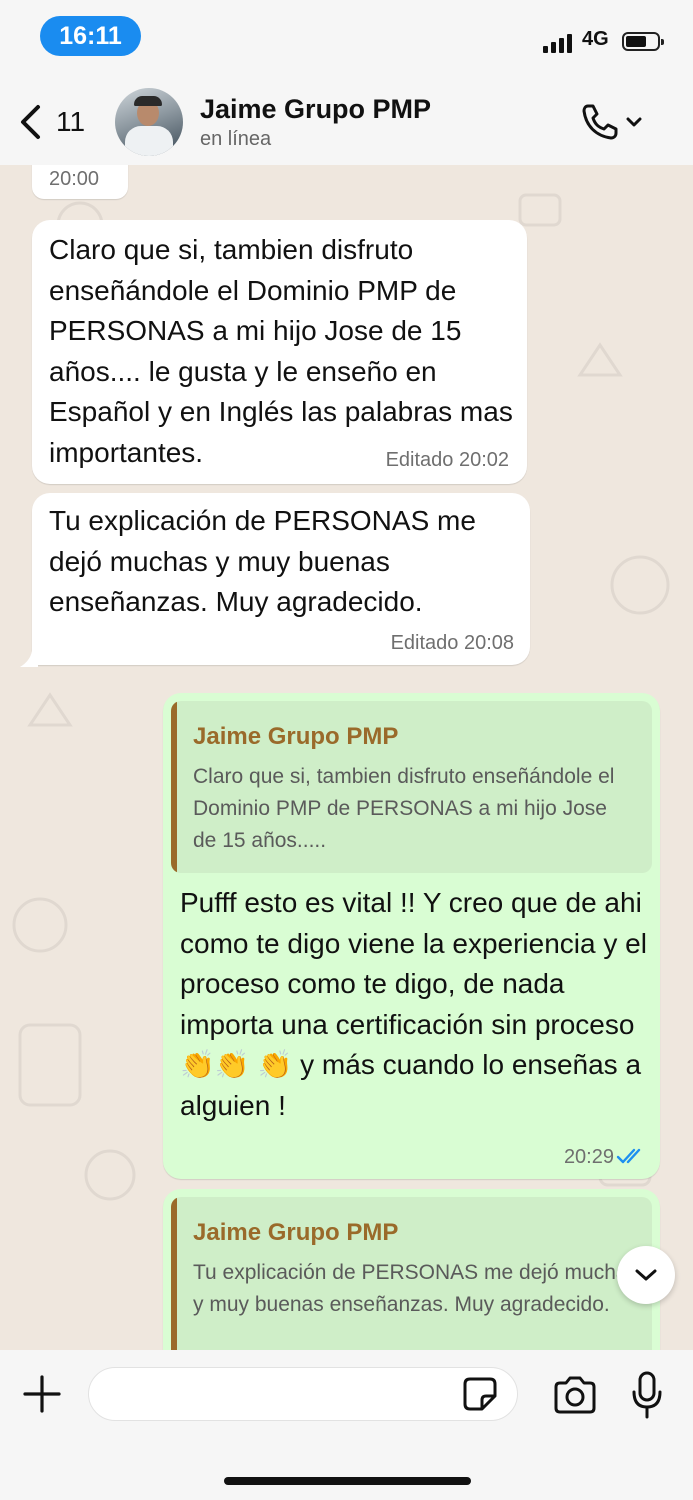 This screenshot has height=1500, width=693. Describe the element at coordinates (315, 109) in the screenshot. I see `contact-name: Jaime Grupo PMP` at that location.